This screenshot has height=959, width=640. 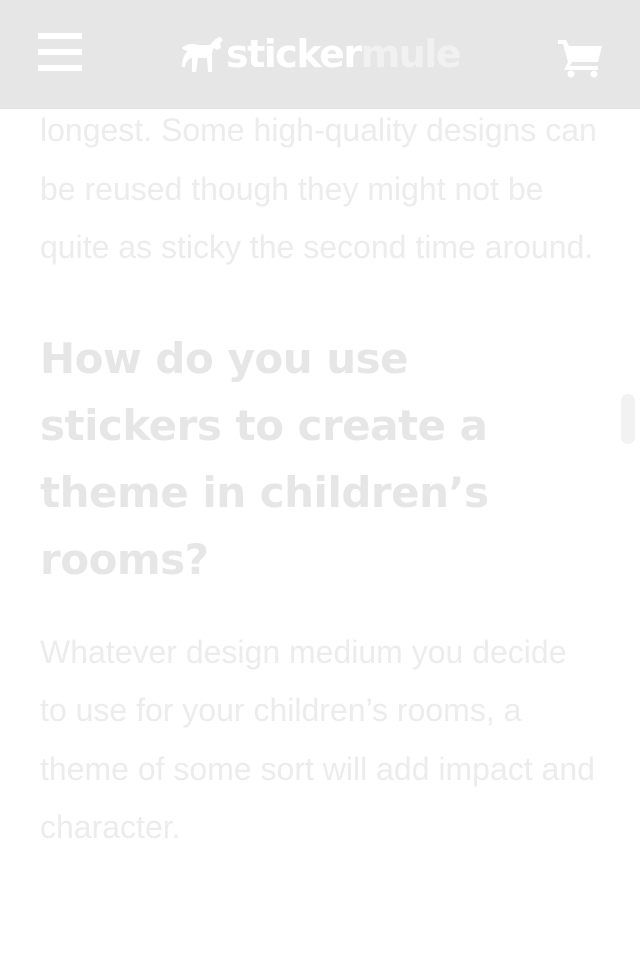 What do you see at coordinates (580, 57) in the screenshot?
I see `shopping-cart-icon` at bounding box center [580, 57].